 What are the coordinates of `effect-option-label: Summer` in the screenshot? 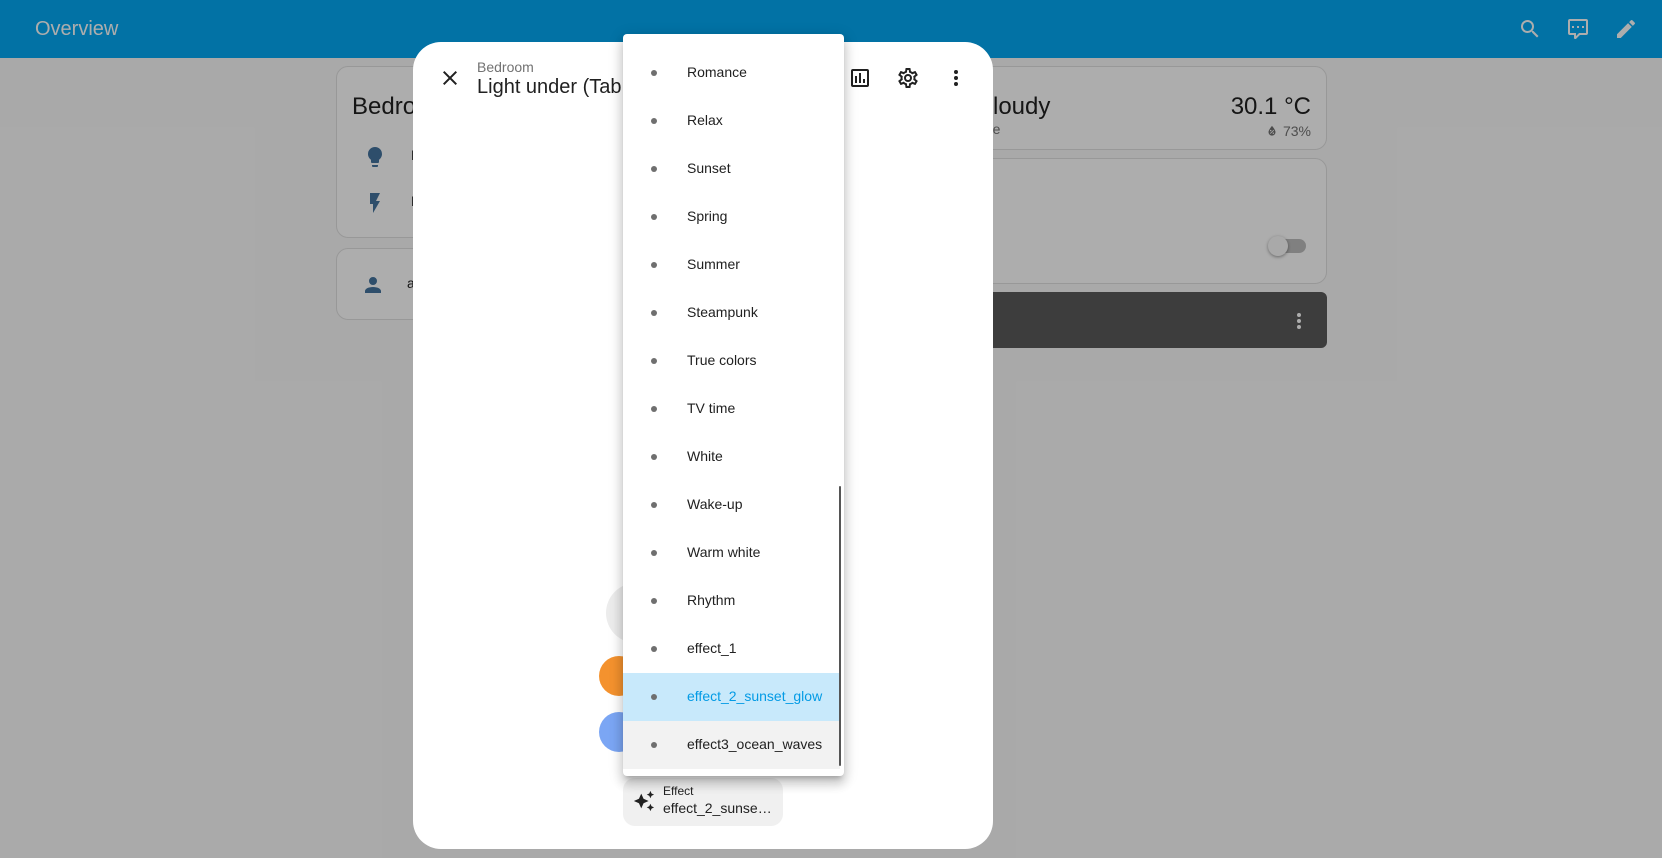 It's located at (713, 264).